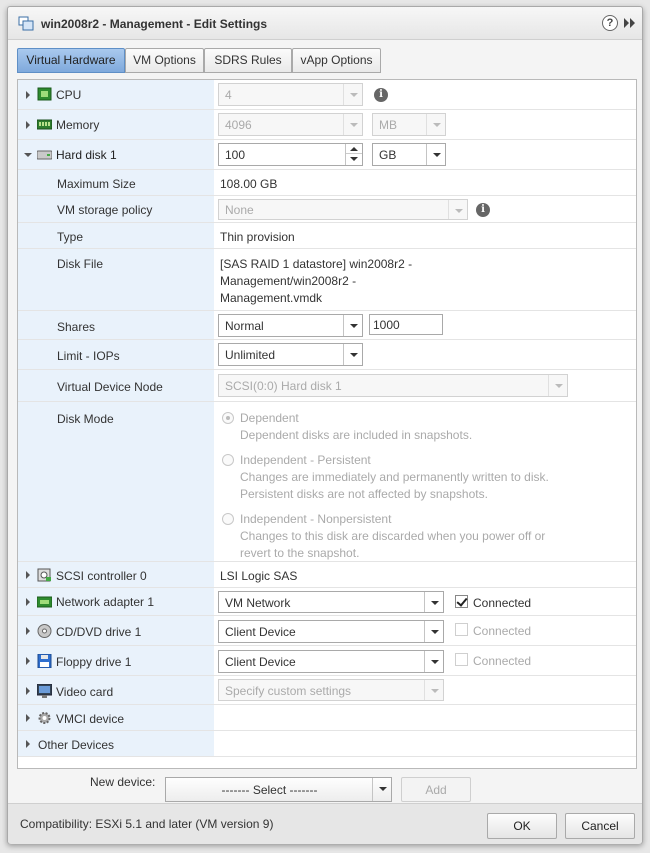 The width and height of the screenshot is (650, 853). Describe the element at coordinates (290, 124) in the screenshot. I see `memory-input: 4096` at that location.